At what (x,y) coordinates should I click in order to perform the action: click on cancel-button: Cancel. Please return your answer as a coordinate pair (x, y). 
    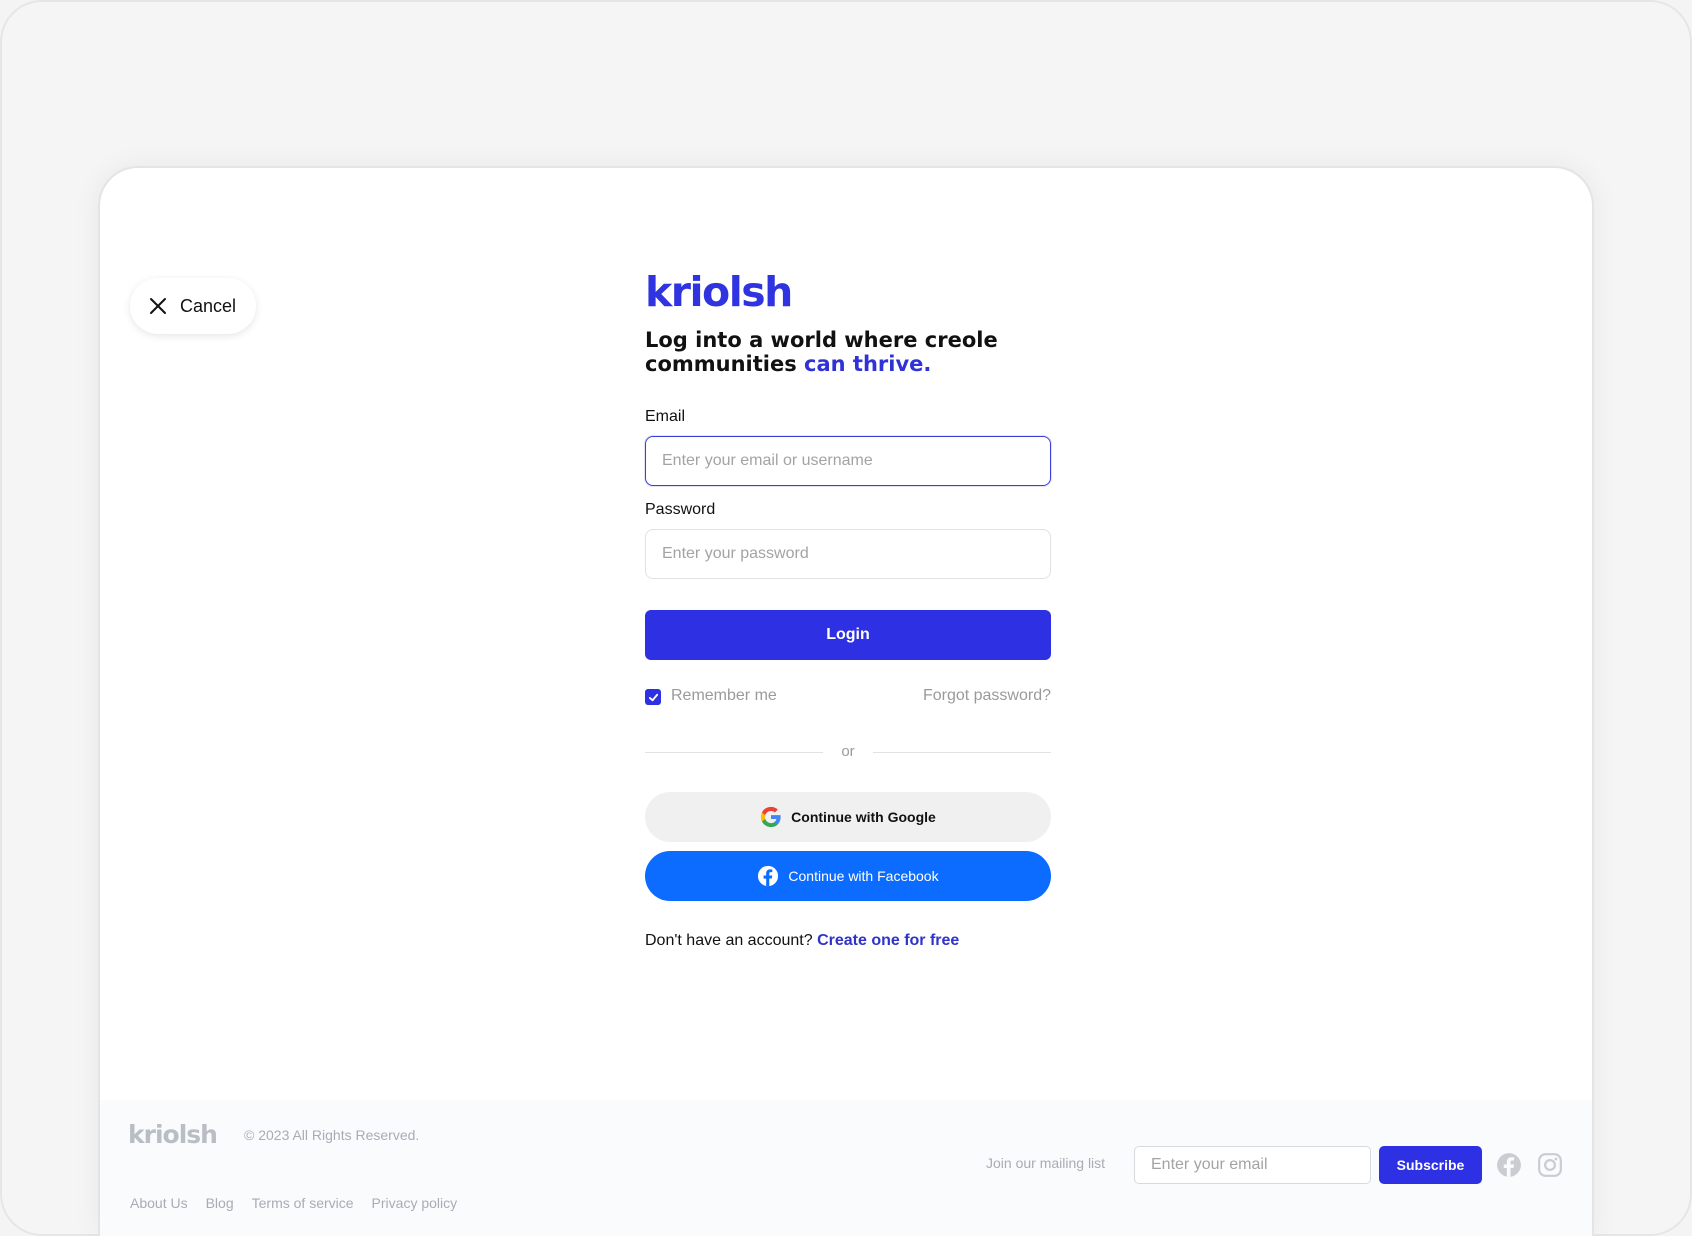
    Looking at the image, I should click on (193, 306).